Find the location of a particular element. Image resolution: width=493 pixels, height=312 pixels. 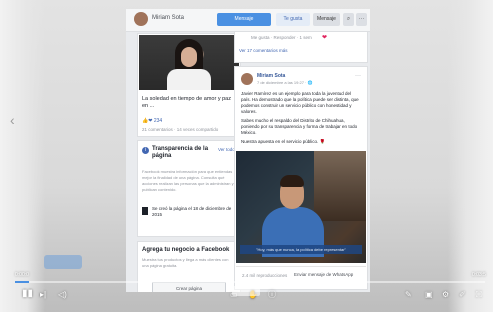

video-person-hair is located at coordinates (292, 181).